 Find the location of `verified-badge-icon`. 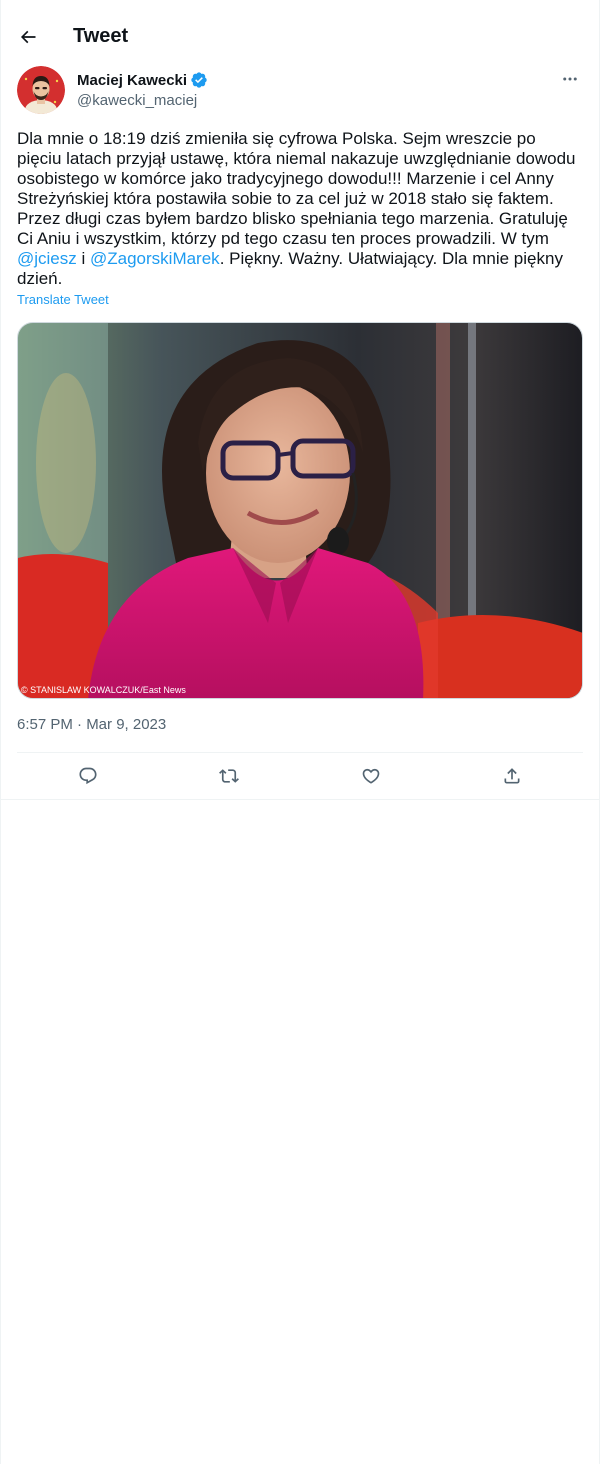

verified-badge-icon is located at coordinates (199, 80).